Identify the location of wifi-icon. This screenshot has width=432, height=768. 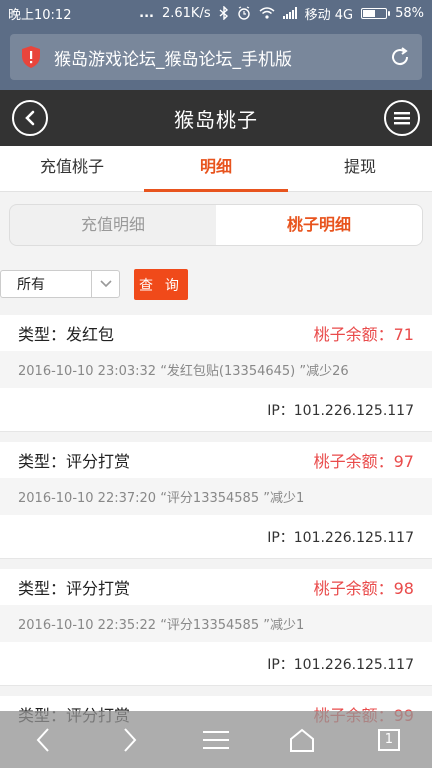
(267, 13).